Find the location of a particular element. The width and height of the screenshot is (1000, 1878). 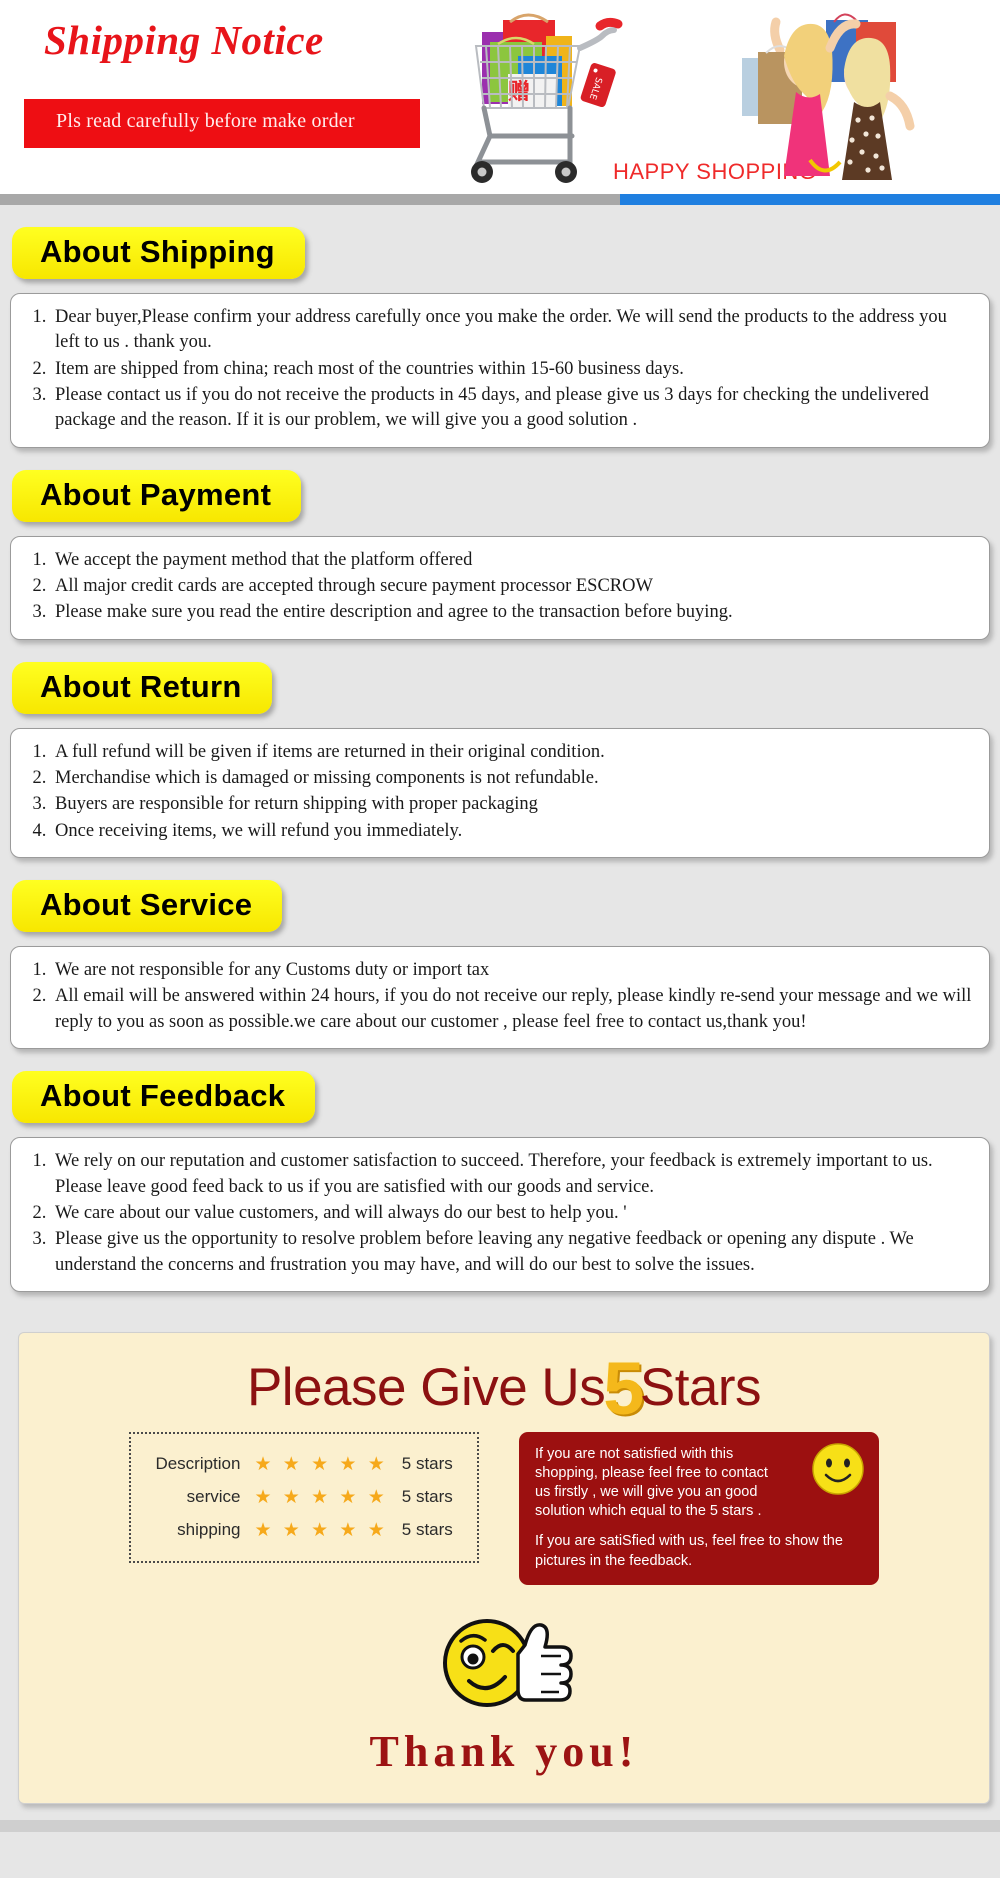

thank-you-block: Thank you! is located at coordinates (504, 1692).